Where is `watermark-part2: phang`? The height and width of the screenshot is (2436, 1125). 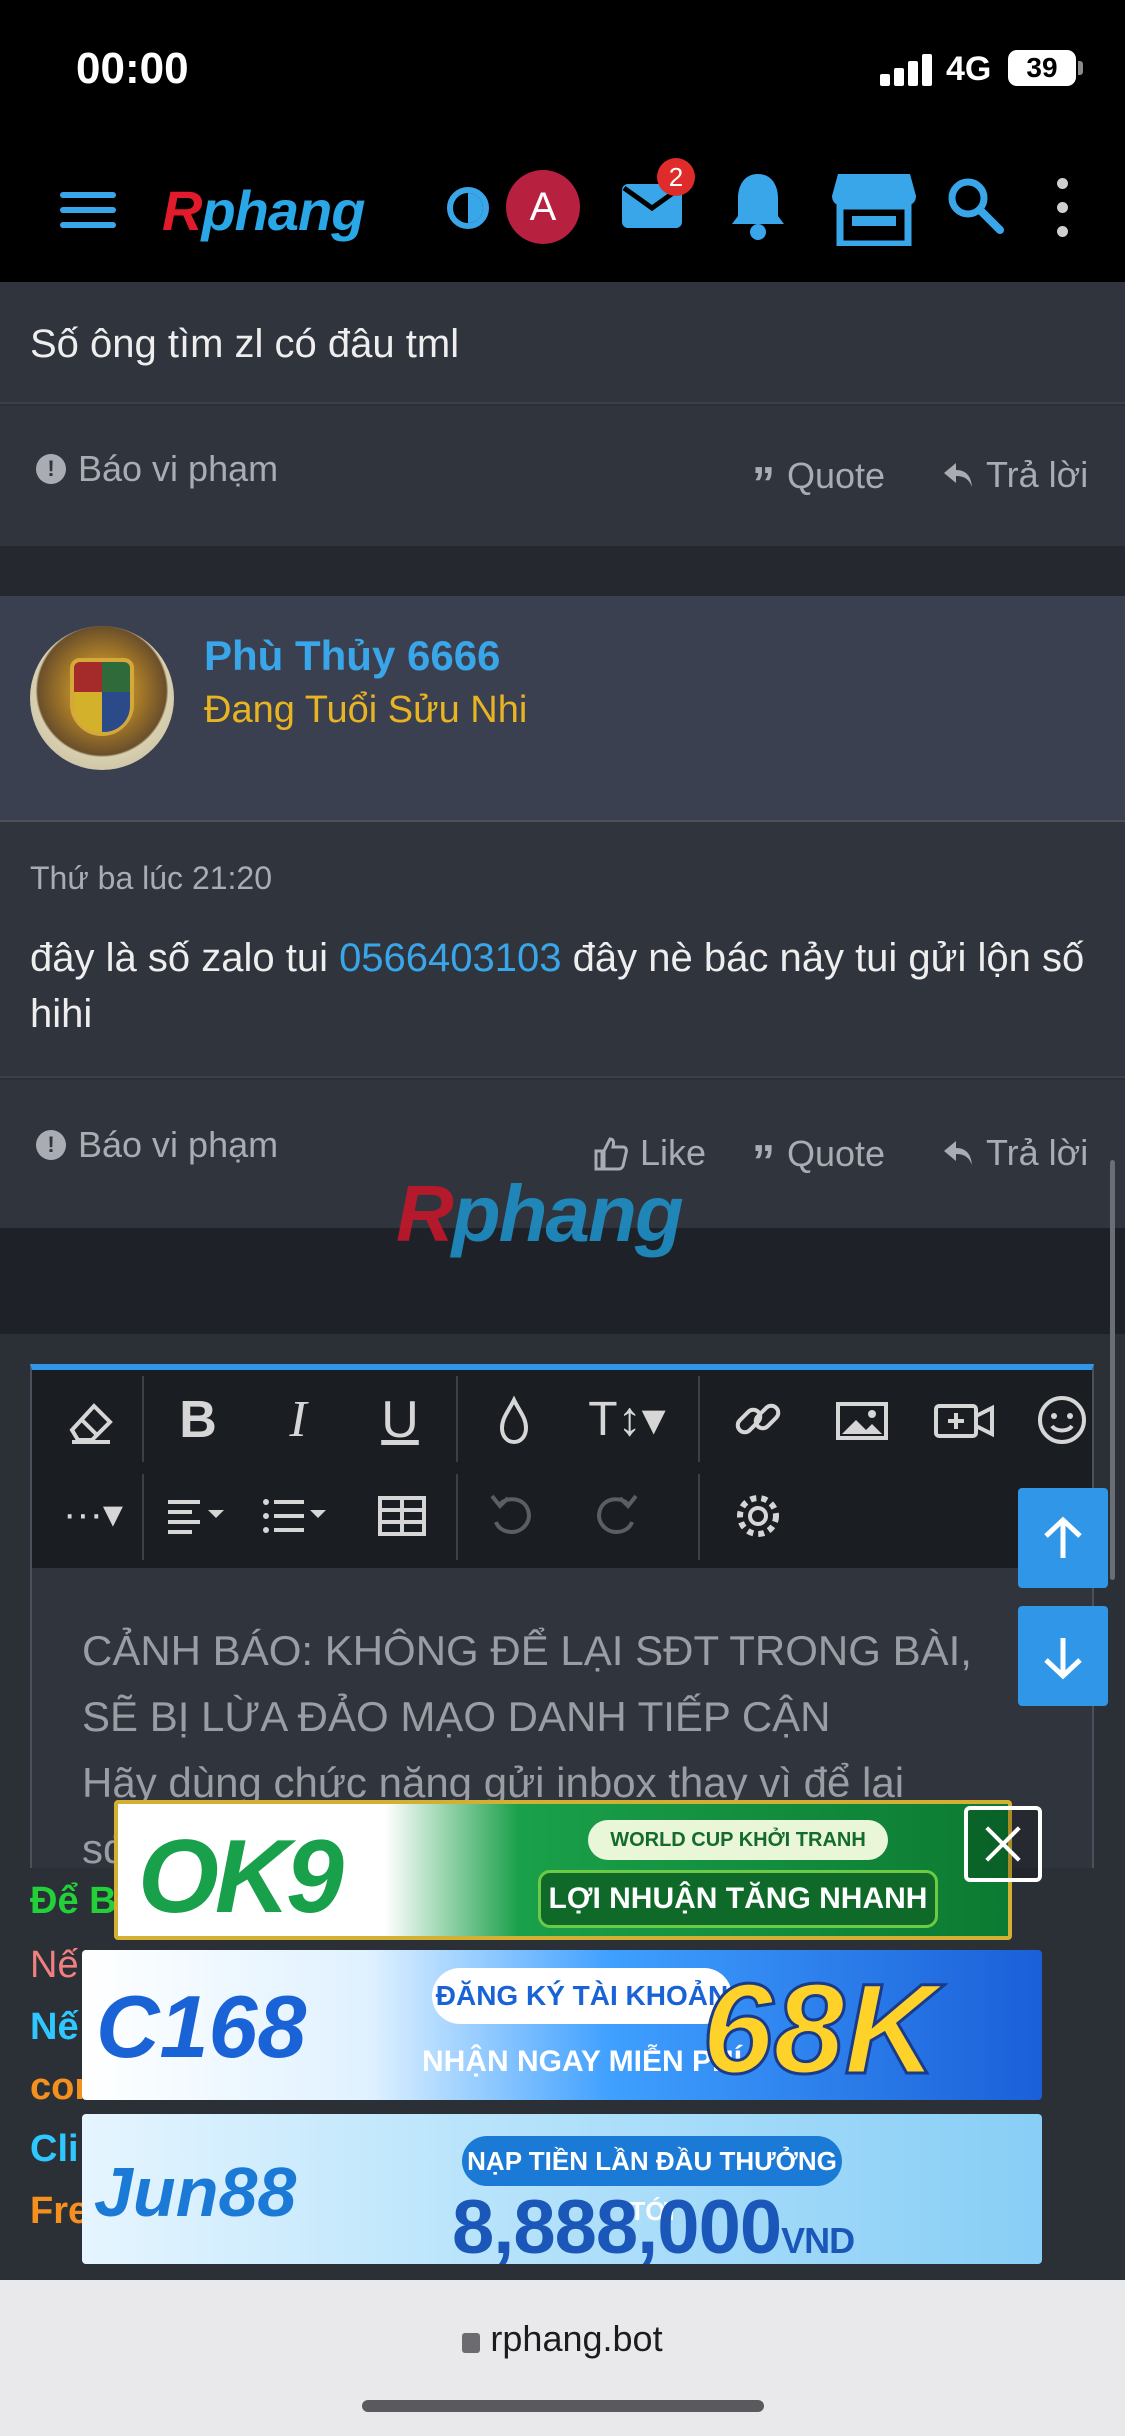 watermark-part2: phang is located at coordinates (567, 1213).